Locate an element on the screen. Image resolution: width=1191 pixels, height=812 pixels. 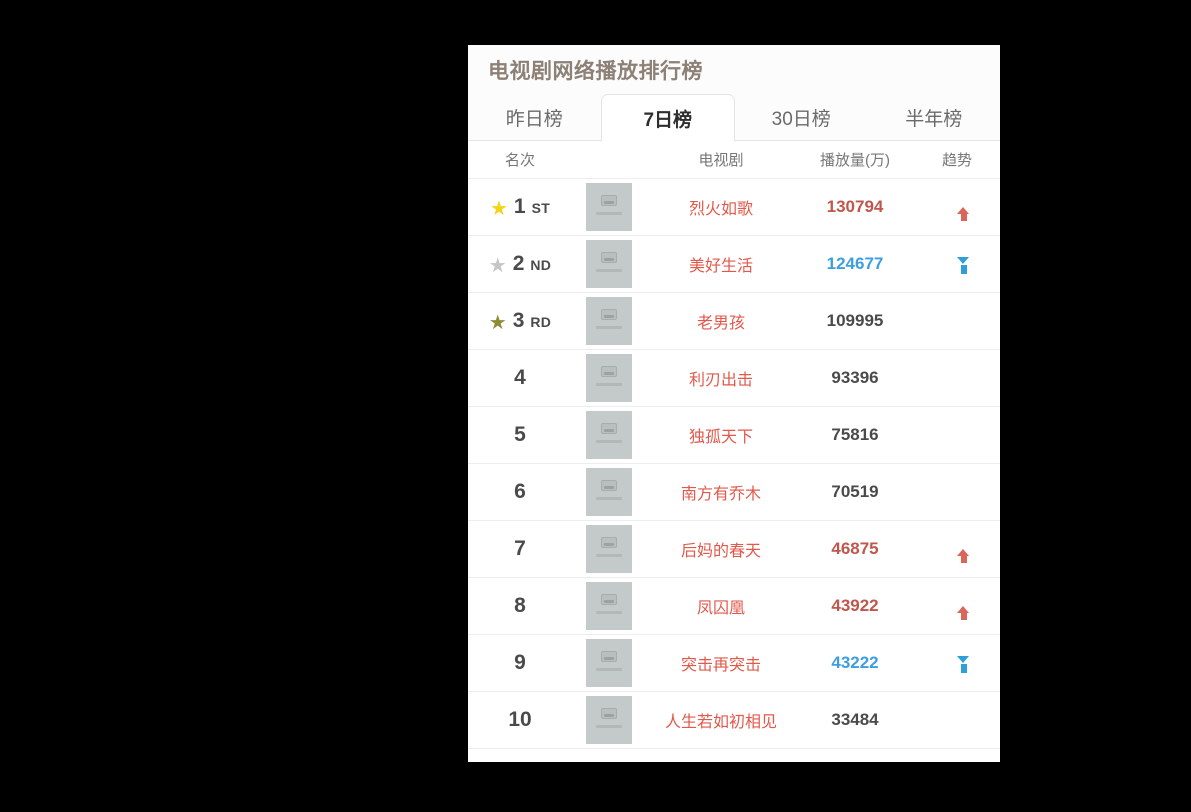
drama-name-link: 烈火如歌 is located at coordinates (721, 207).